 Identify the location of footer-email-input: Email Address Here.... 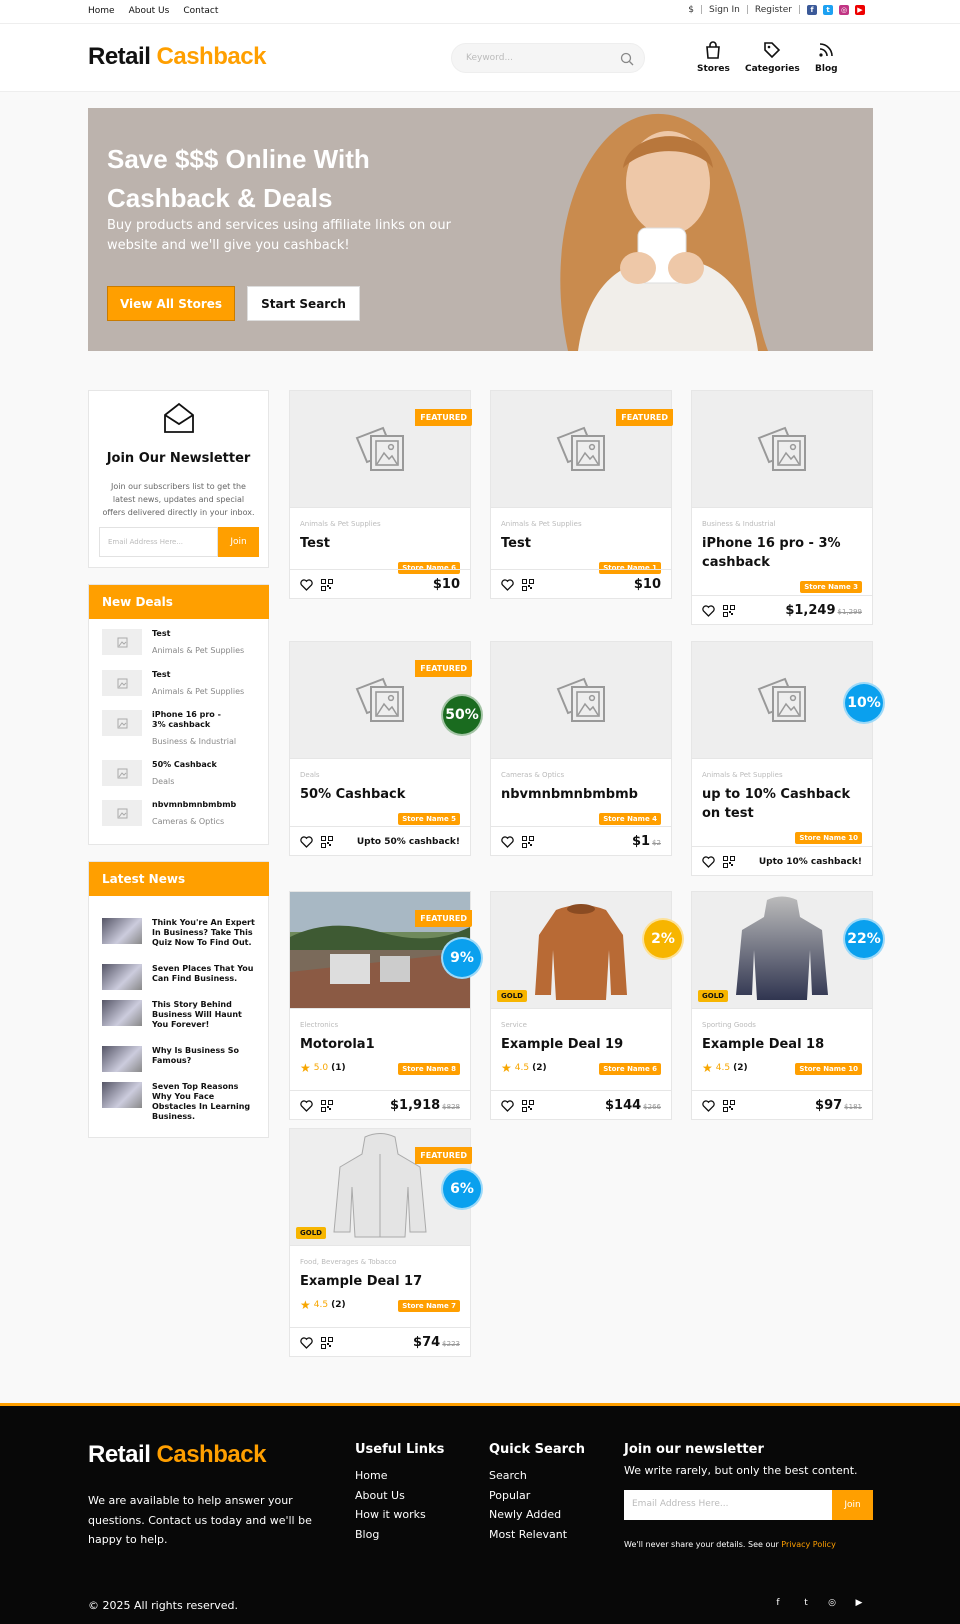
(728, 1505).